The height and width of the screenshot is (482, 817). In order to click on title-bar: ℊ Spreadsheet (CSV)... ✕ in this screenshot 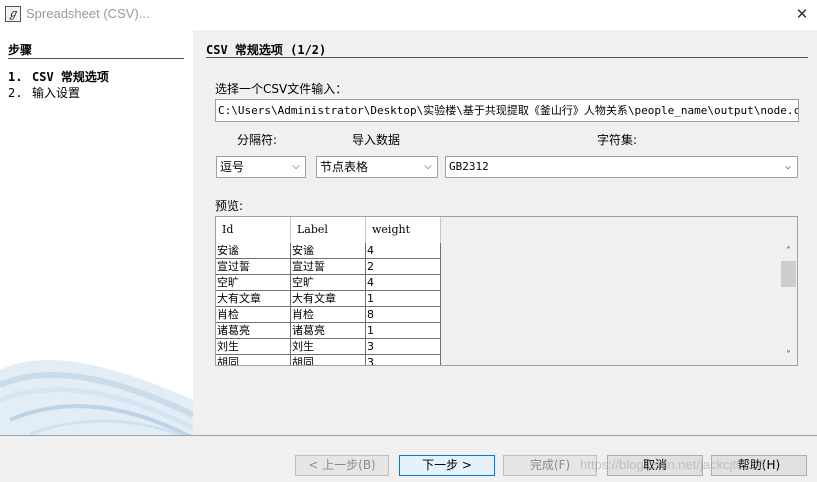, I will do `click(408, 15)`.